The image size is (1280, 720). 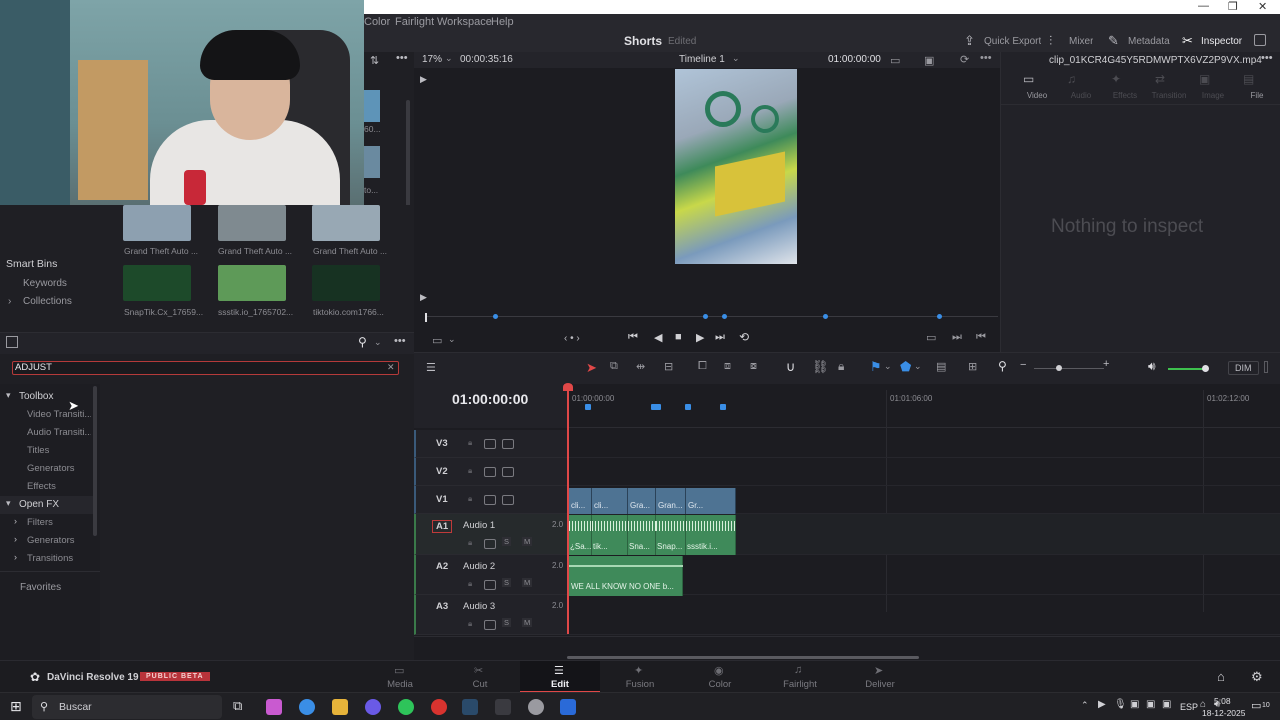 I want to click on page-tab-deliver: ➤ Deliver, so click(x=880, y=677).